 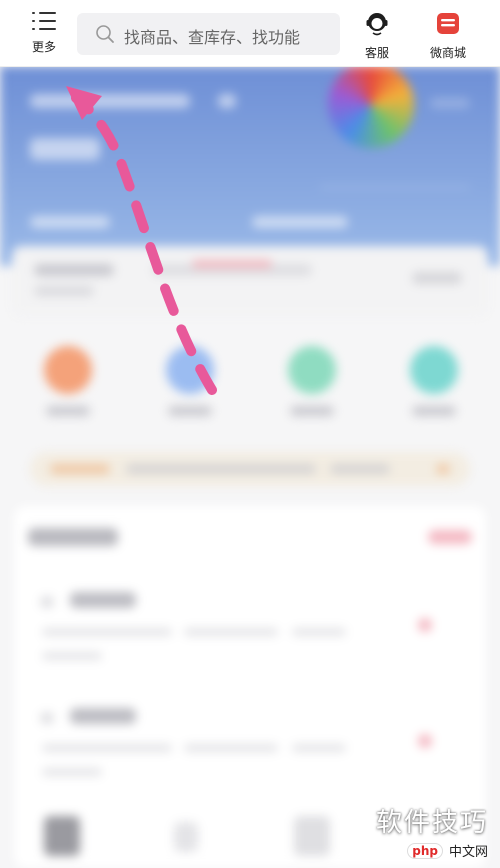 I want to click on search-input: 找商品、查库存、找功能, so click(x=208, y=34).